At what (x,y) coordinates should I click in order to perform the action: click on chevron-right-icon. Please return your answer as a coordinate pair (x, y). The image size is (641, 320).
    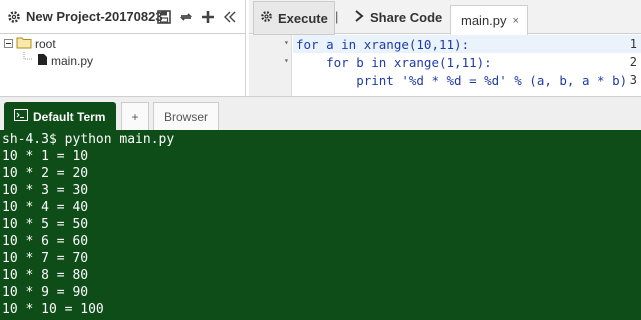
    Looking at the image, I should click on (359, 17).